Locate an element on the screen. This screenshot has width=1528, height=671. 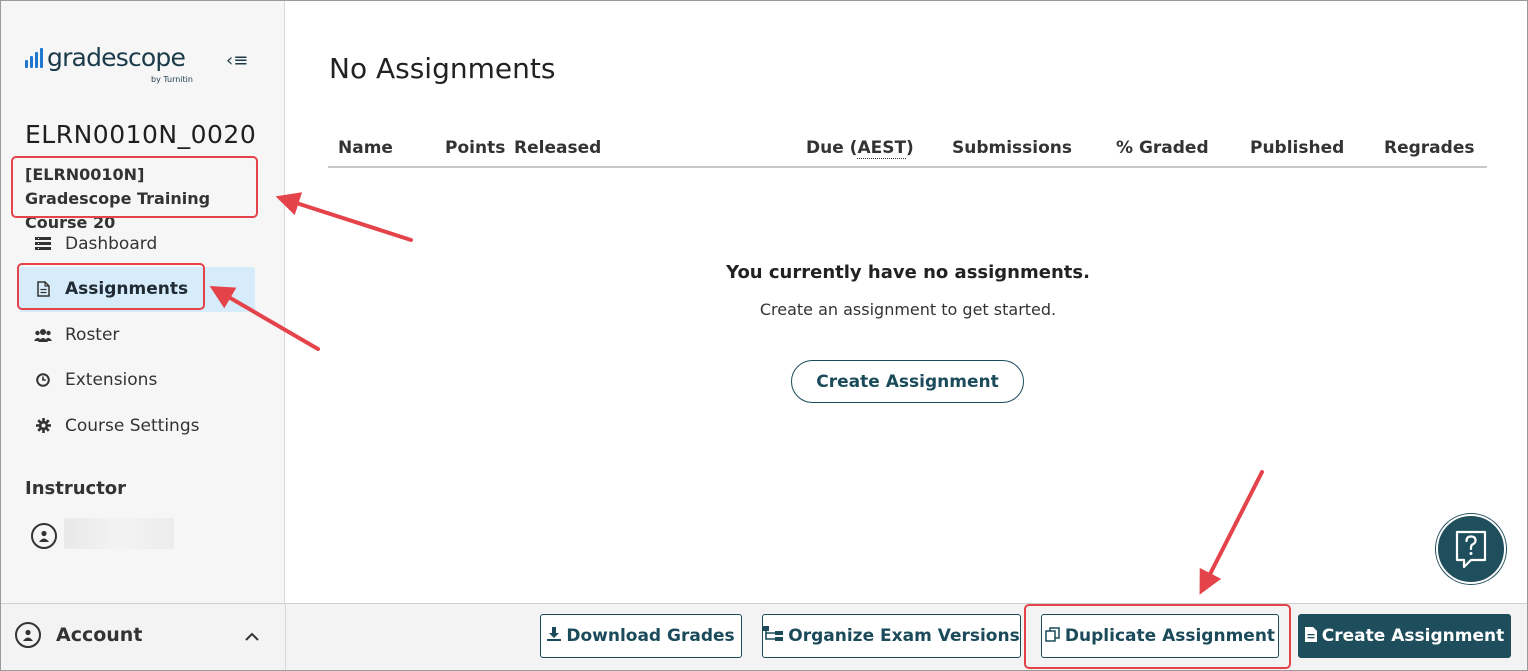
logo-bars-icon is located at coordinates (34, 58).